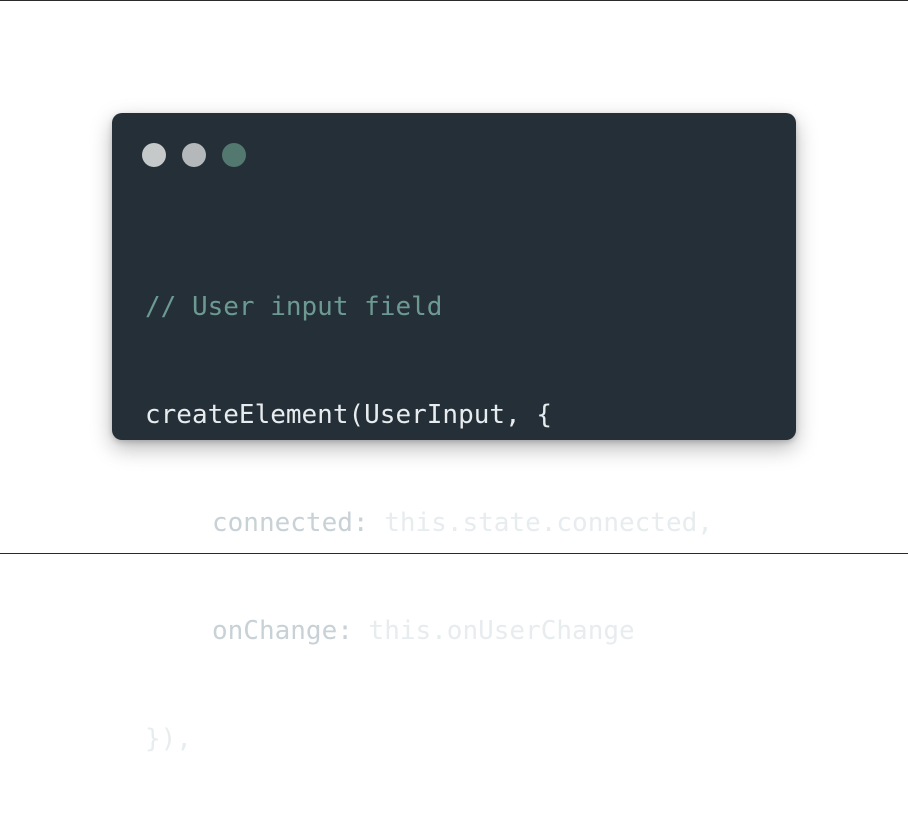 The width and height of the screenshot is (908, 829). What do you see at coordinates (540, 523) in the screenshot?
I see `prop-value-connected: this.state.connected,` at bounding box center [540, 523].